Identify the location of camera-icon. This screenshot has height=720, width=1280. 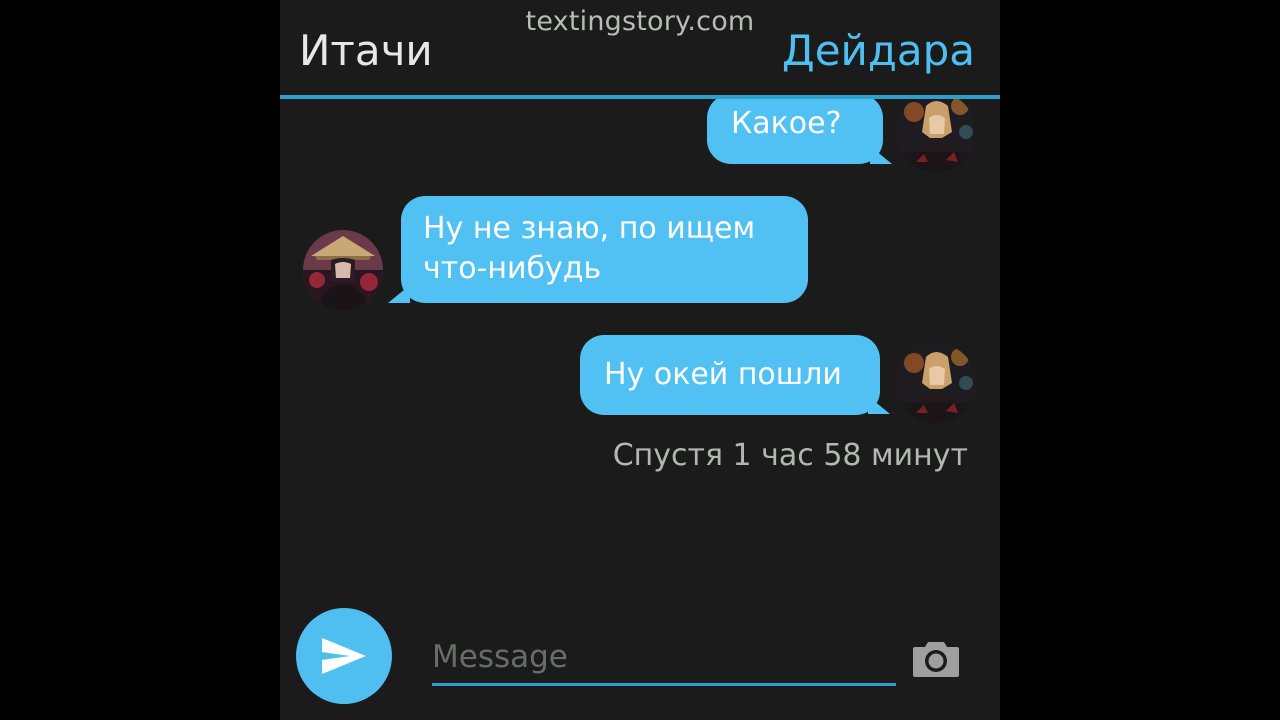
(936, 659).